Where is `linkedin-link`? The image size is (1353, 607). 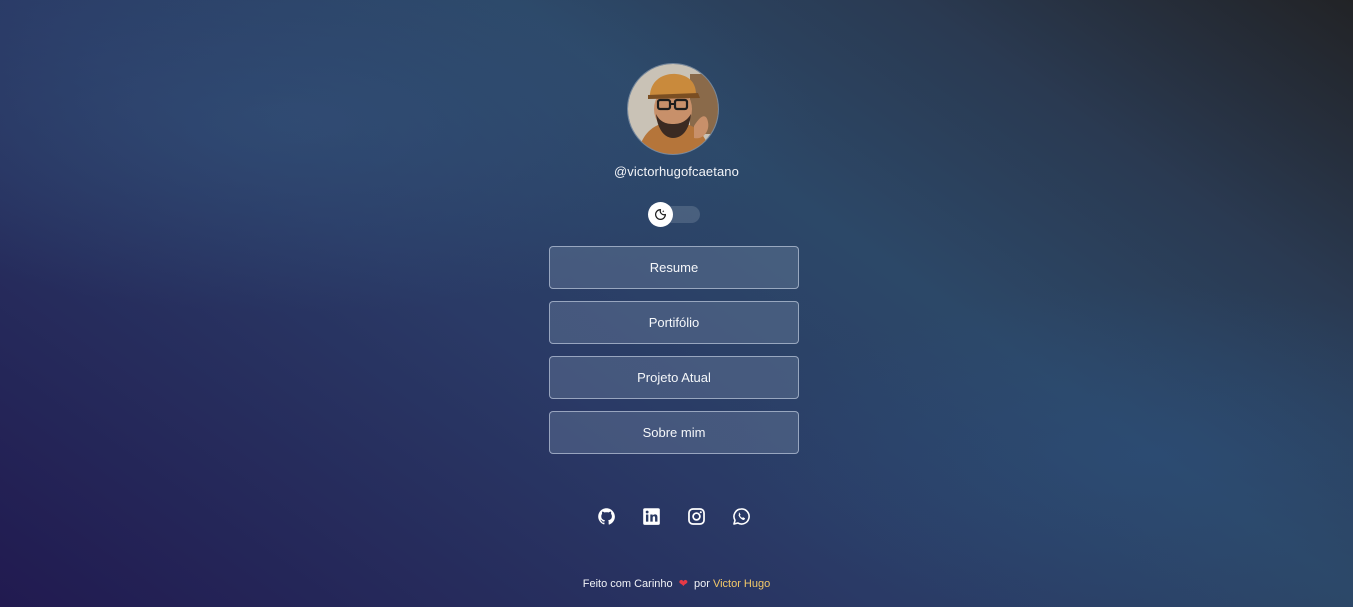 linkedin-link is located at coordinates (651, 516).